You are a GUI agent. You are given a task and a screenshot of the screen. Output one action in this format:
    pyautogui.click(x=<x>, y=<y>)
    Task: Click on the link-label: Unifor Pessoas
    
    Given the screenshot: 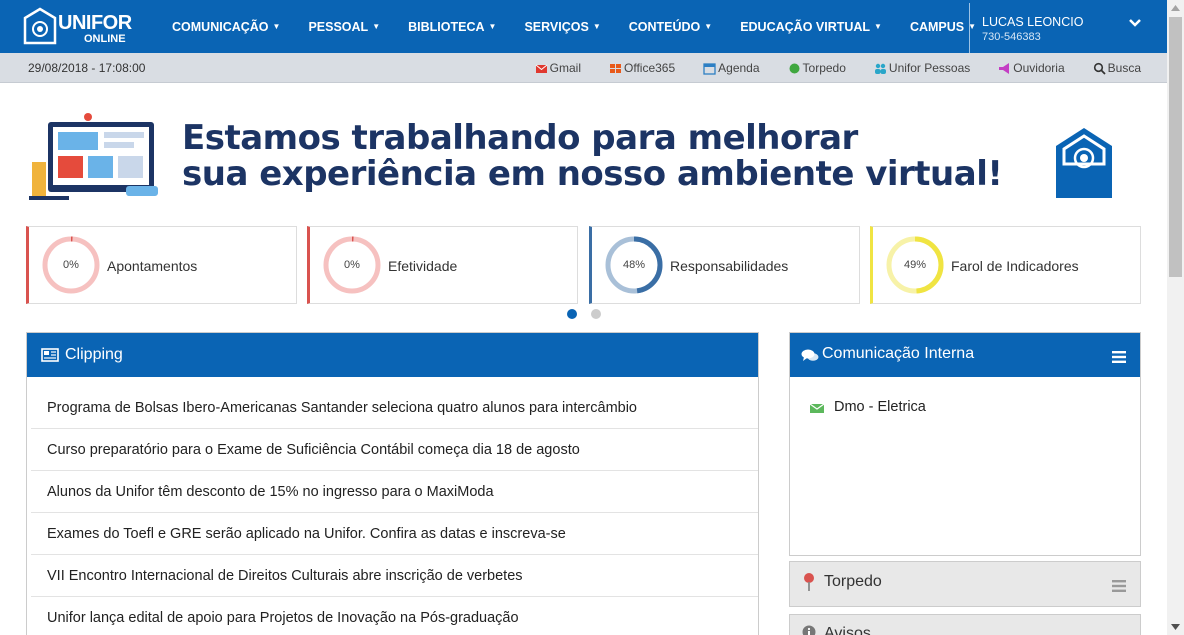 What is the action you would take?
    pyautogui.click(x=929, y=68)
    